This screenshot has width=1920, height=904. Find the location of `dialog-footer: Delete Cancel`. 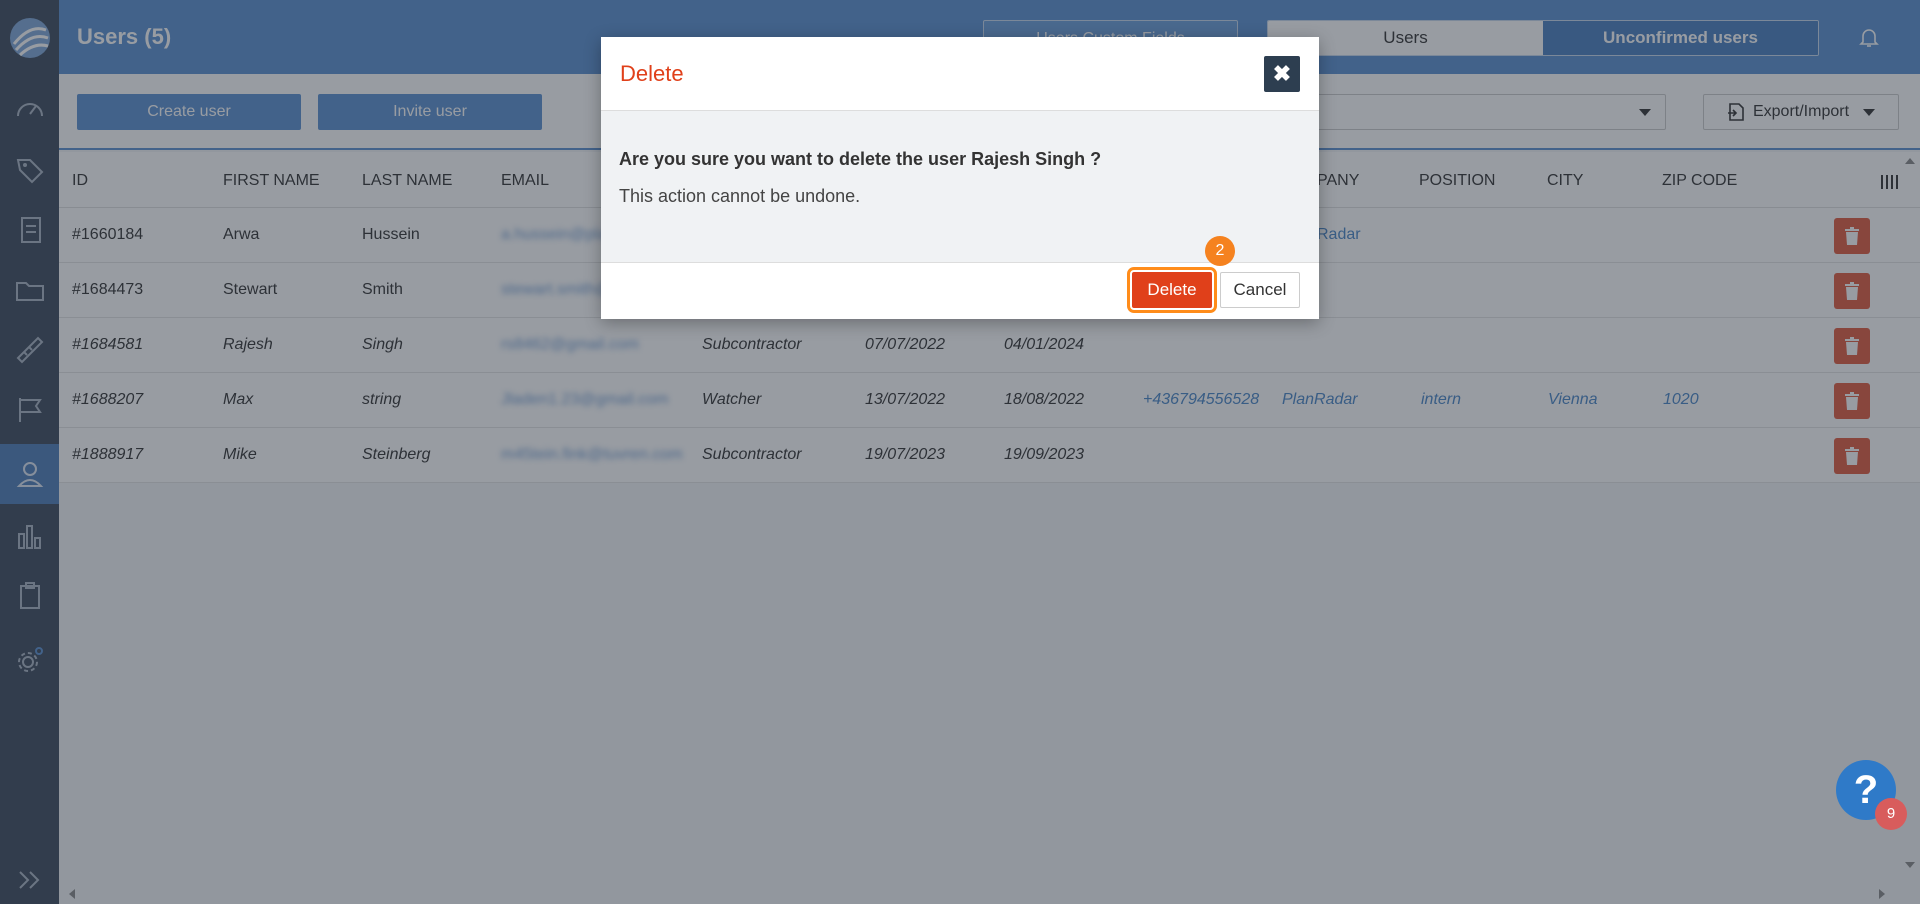

dialog-footer: Delete Cancel is located at coordinates (960, 291).